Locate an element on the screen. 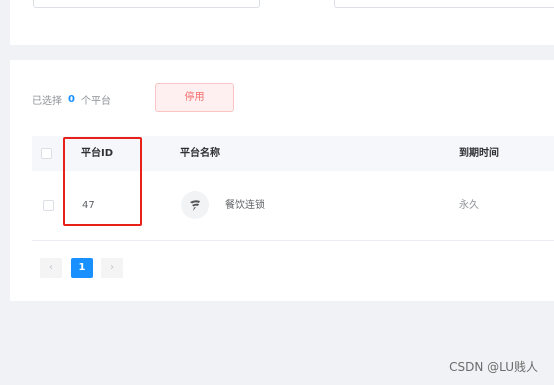  selection-prefix: 已选择 is located at coordinates (47, 101).